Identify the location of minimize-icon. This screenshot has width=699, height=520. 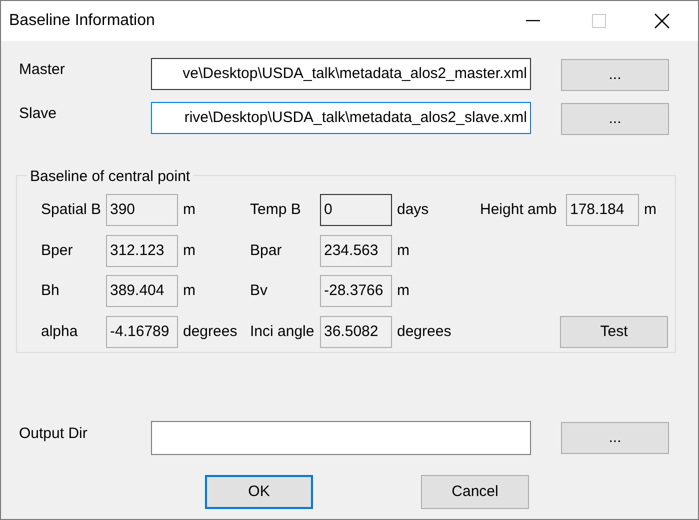
(533, 21).